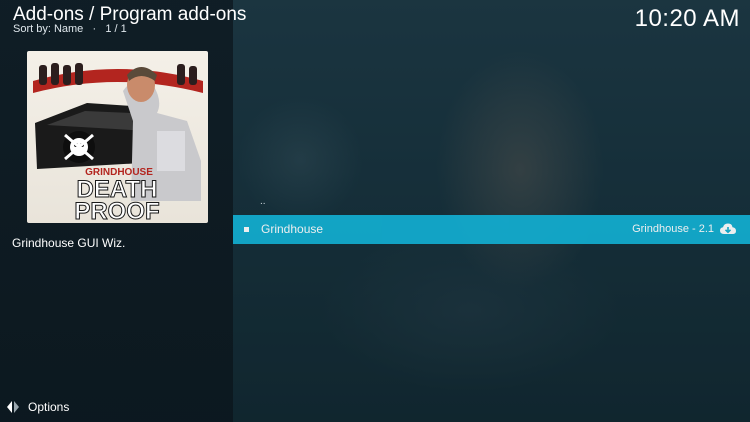 The image size is (750, 422). Describe the element at coordinates (69, 243) in the screenshot. I see `addon-description: Grindhouse GUI Wiz.` at that location.